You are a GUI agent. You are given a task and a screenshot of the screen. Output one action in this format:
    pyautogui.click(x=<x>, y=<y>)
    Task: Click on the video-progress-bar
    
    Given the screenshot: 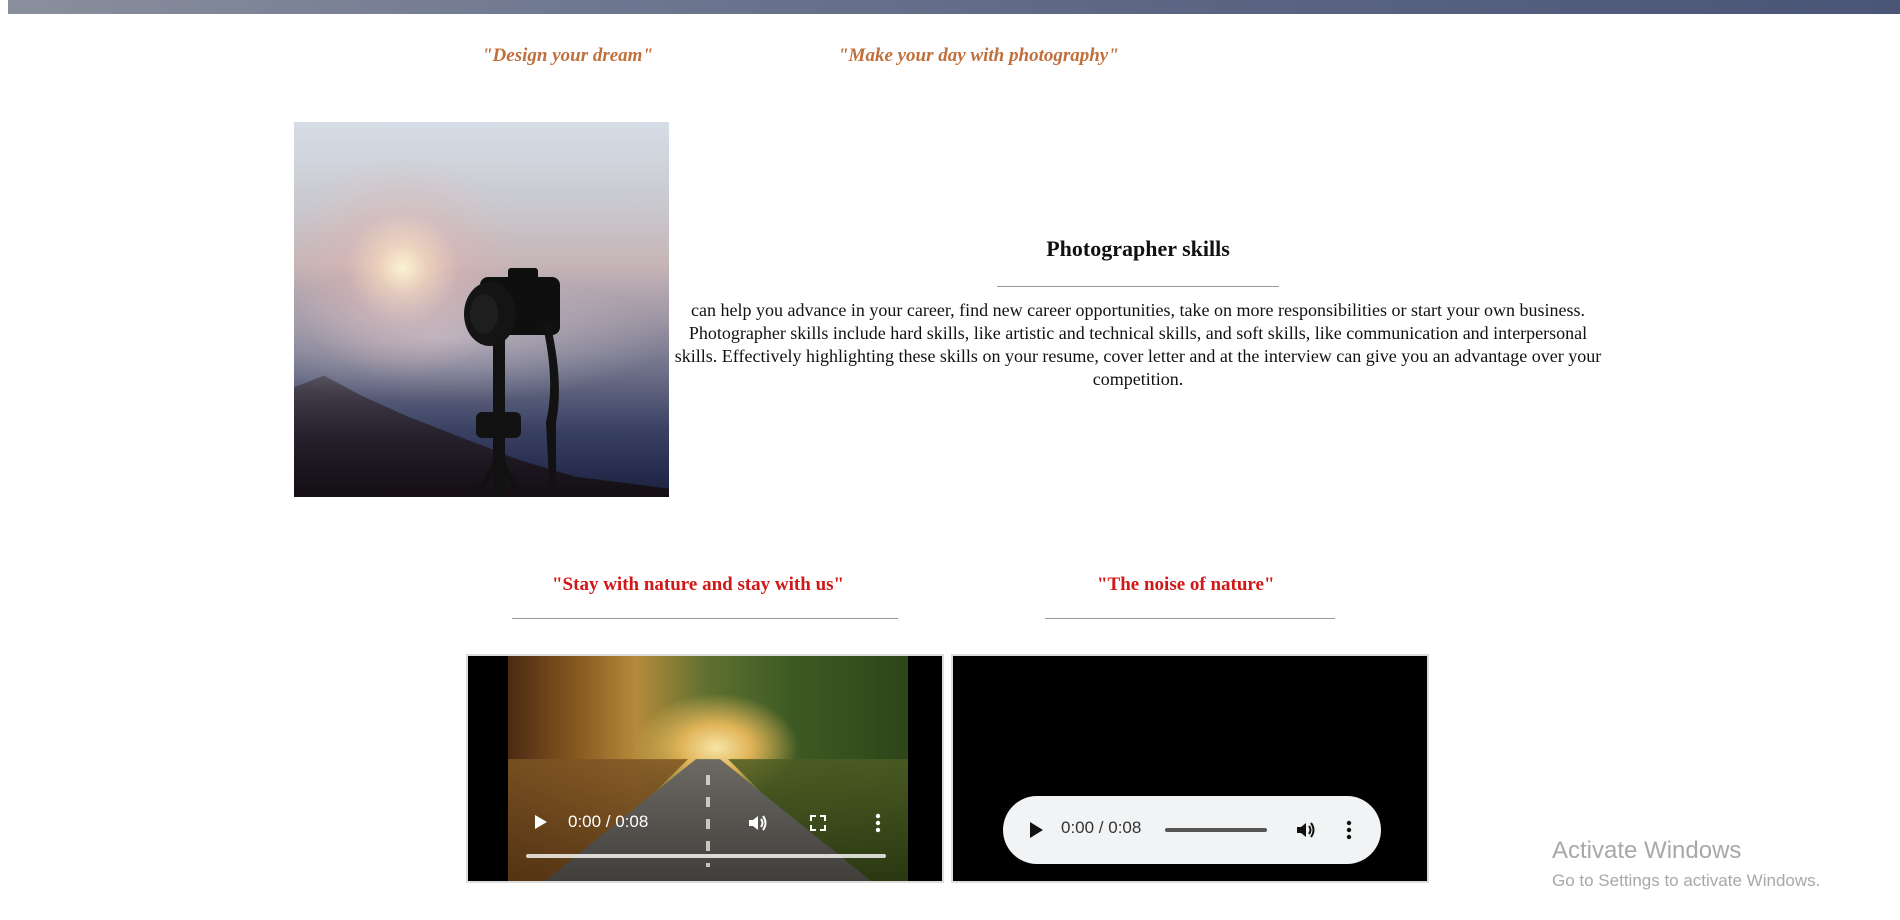 What is the action you would take?
    pyautogui.click(x=706, y=856)
    